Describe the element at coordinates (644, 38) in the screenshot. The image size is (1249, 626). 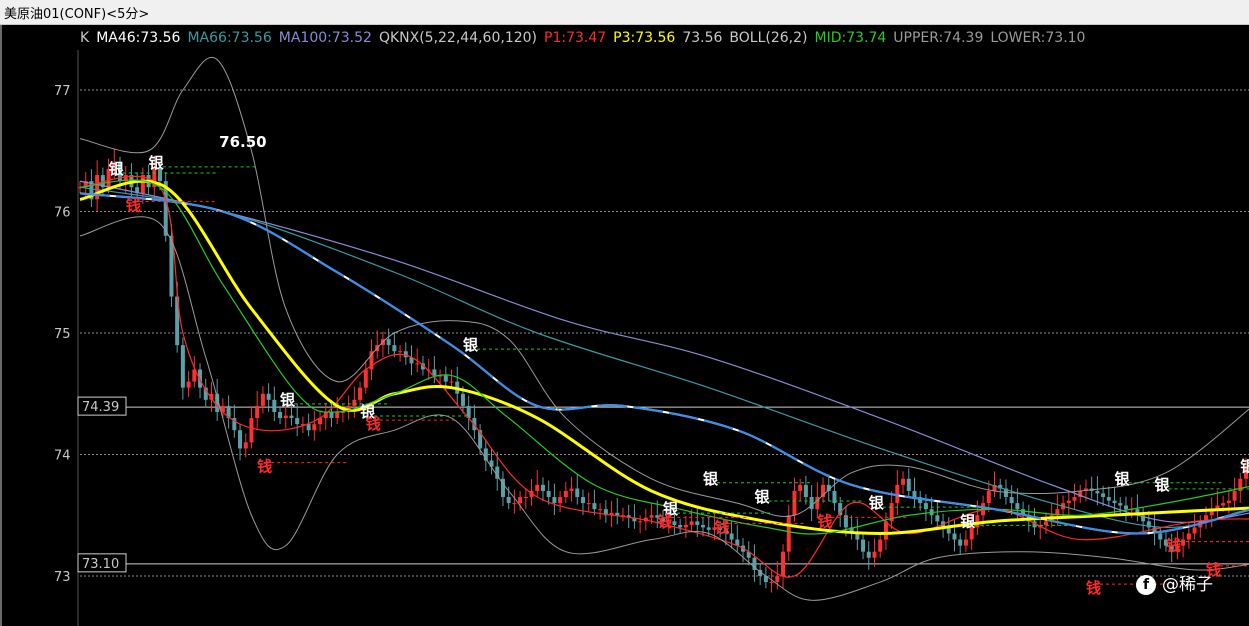
I see `legend-item: P3:73.56` at that location.